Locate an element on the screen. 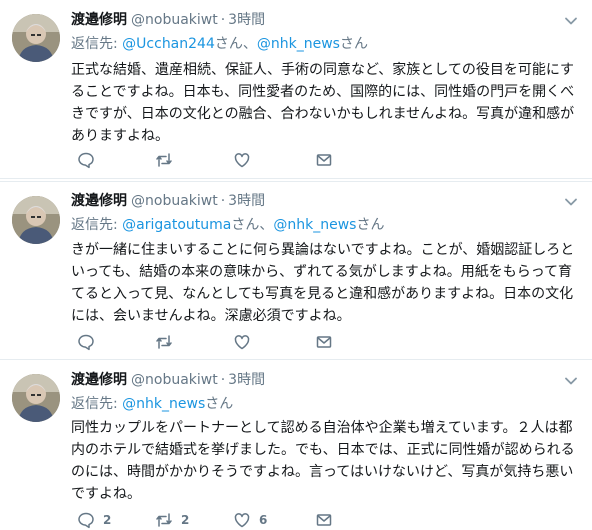 This screenshot has height=530, width=592. reply-context: 返信先: @arigatoutumaさん、@nhk_newsさん is located at coordinates (227, 225).